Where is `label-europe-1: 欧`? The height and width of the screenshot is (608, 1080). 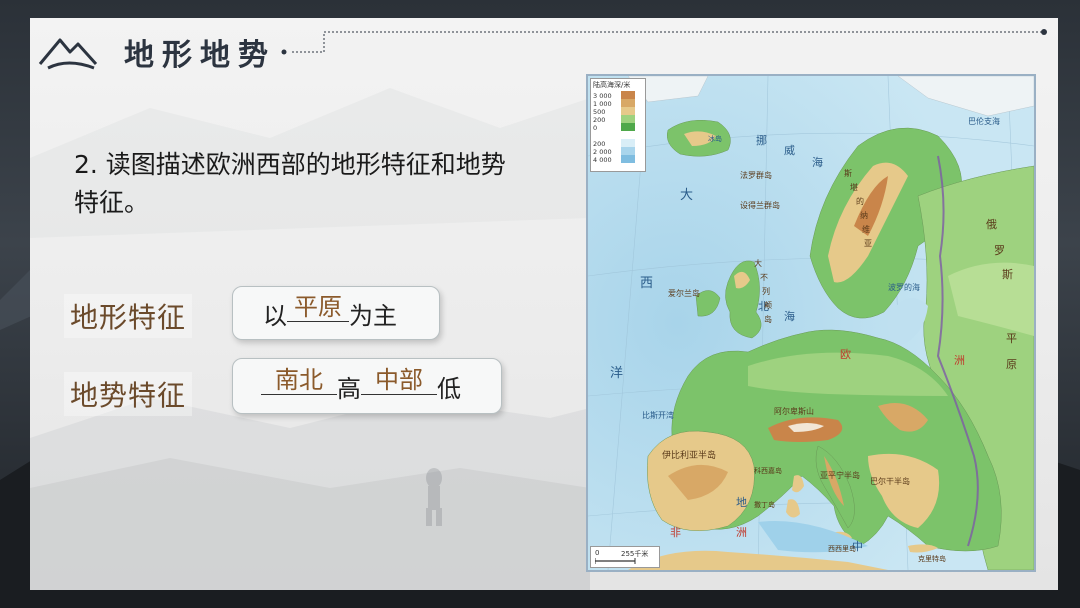 label-europe-1: 欧 is located at coordinates (845, 354).